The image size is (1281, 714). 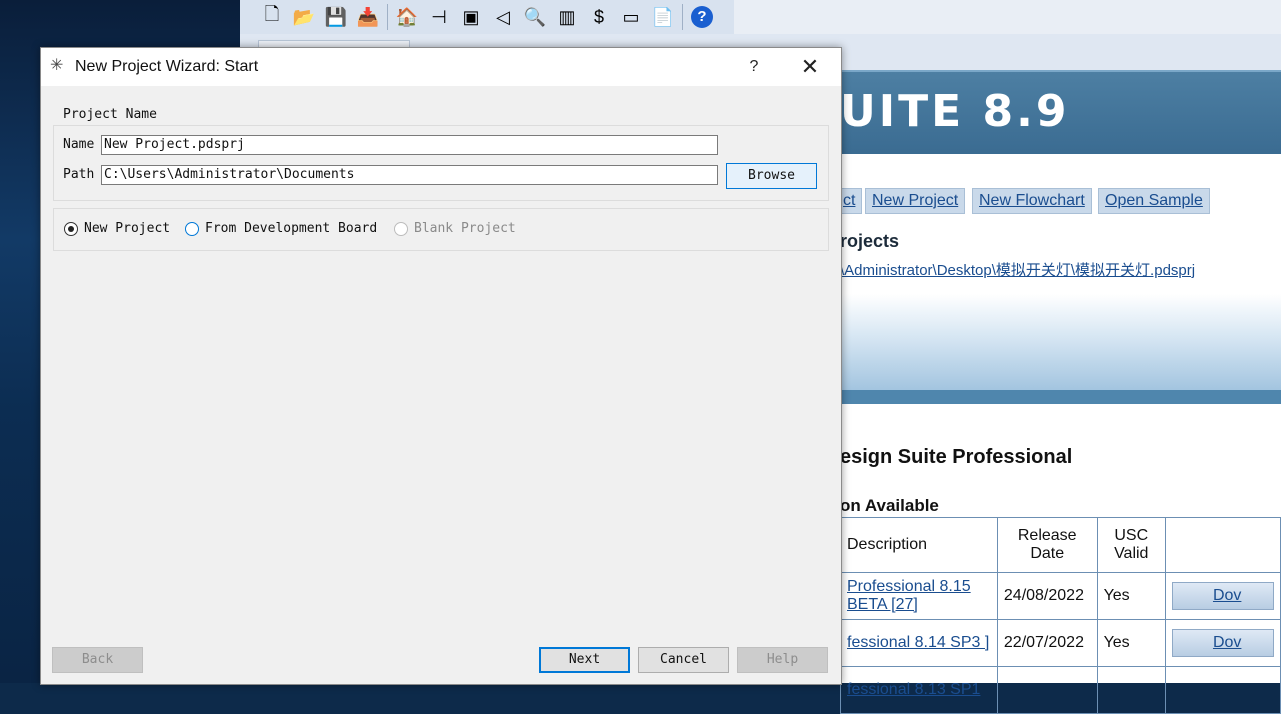 I want to click on radio-new-project: New Project, so click(x=117, y=228).